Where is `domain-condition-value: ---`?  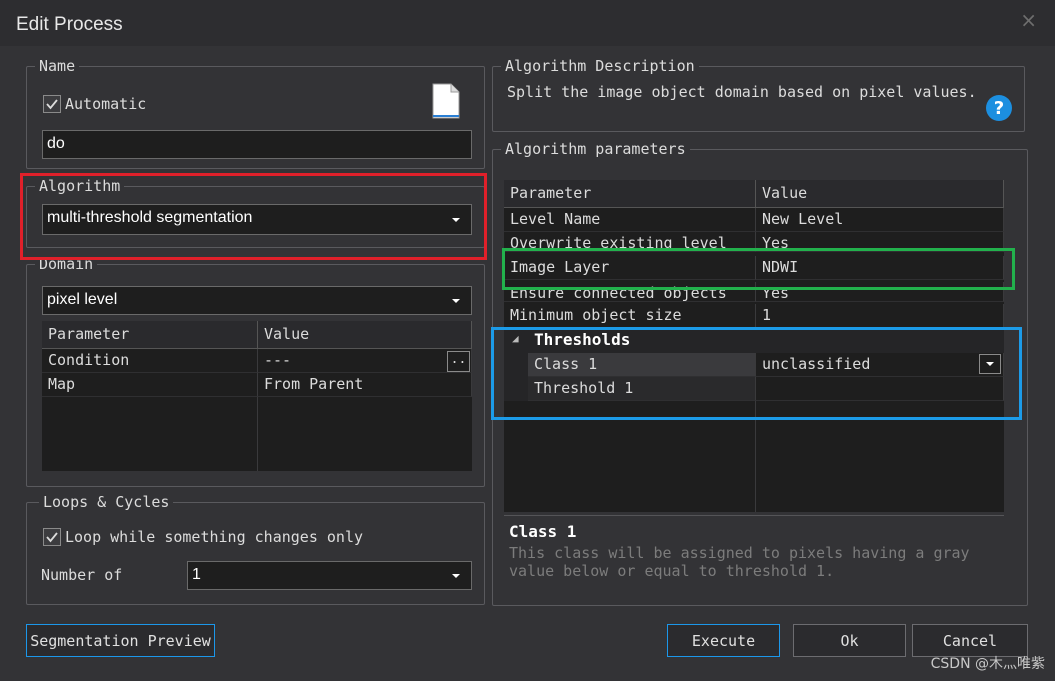 domain-condition-value: --- is located at coordinates (365, 361).